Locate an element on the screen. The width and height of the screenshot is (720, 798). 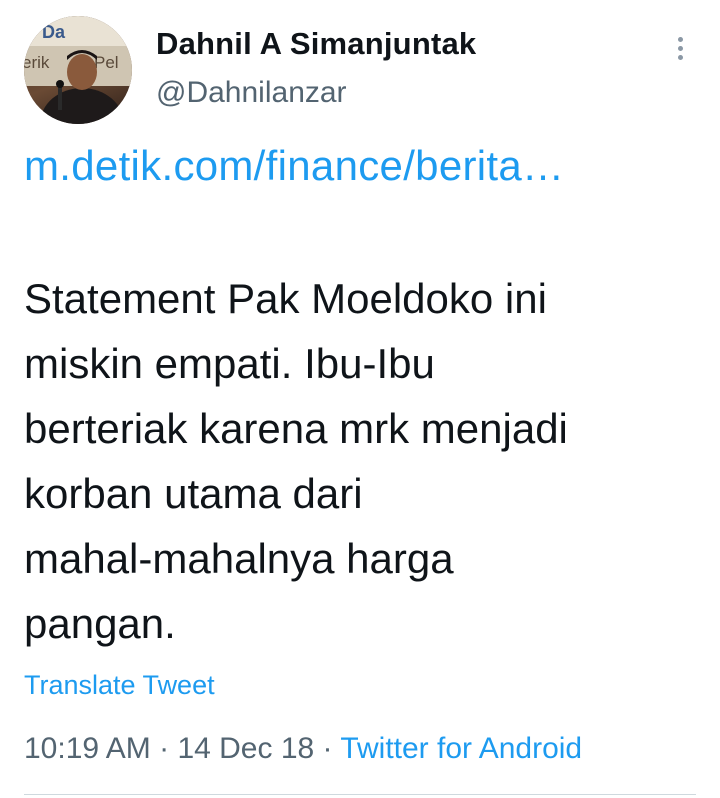
avatar-photo: Da erik Pel is located at coordinates (78, 70).